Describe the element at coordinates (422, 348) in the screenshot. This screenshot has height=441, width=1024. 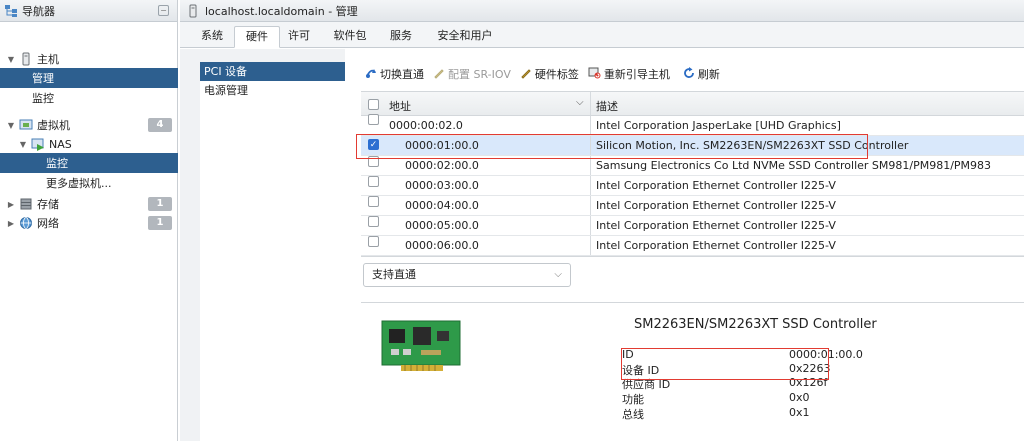
I see `pci-card-image` at that location.